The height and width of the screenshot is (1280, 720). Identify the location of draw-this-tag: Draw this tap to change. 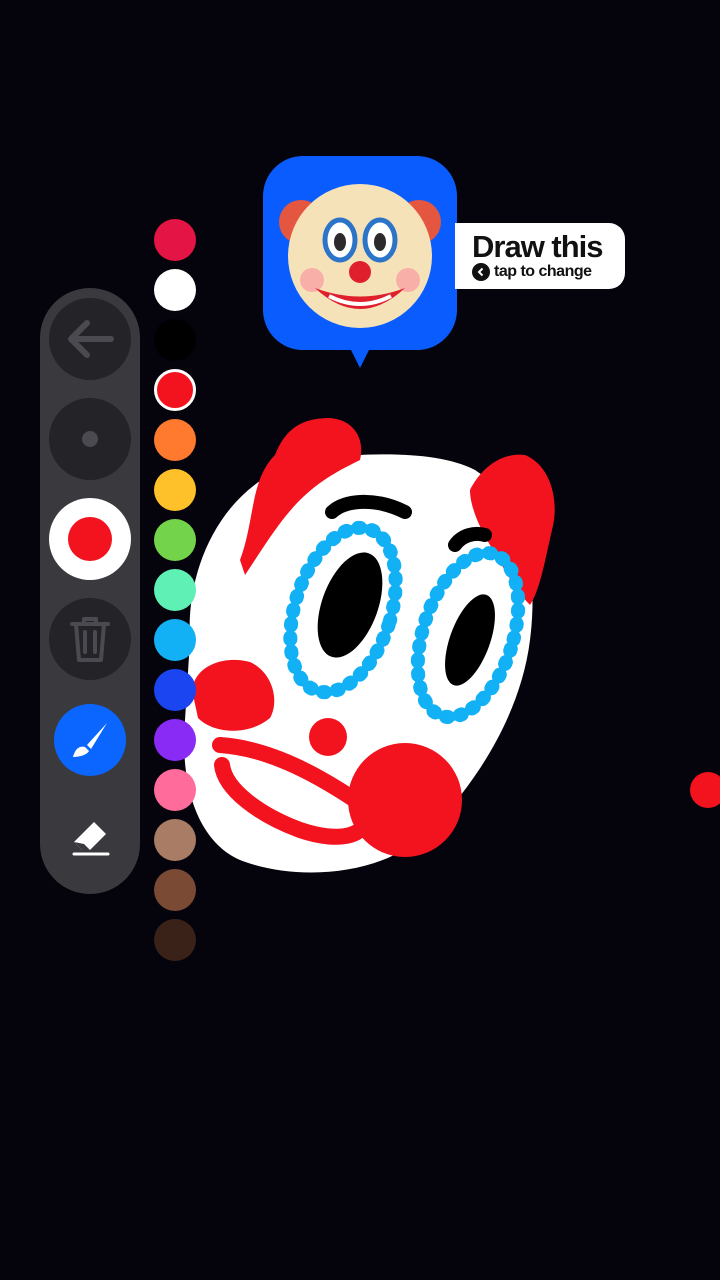
(540, 256).